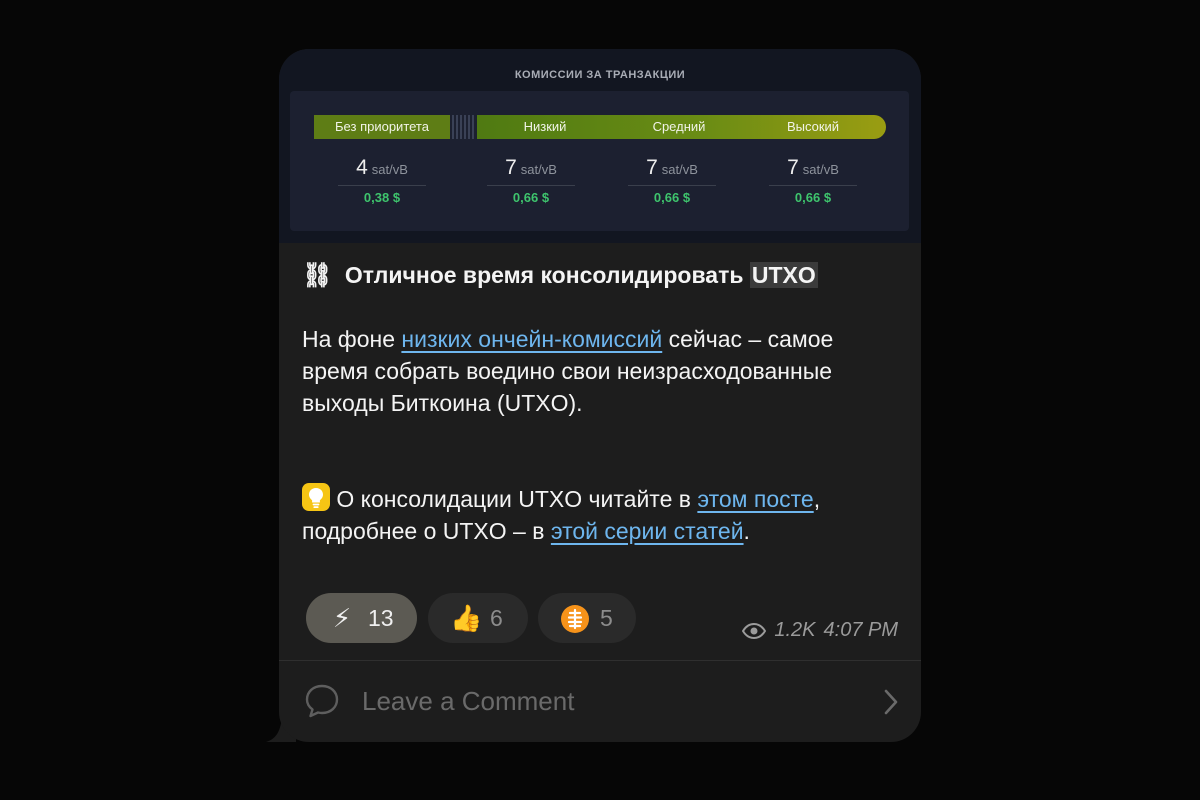 This screenshot has width=1200, height=800. Describe the element at coordinates (647, 531) in the screenshot. I see `article-series-link: этой серии статей` at that location.